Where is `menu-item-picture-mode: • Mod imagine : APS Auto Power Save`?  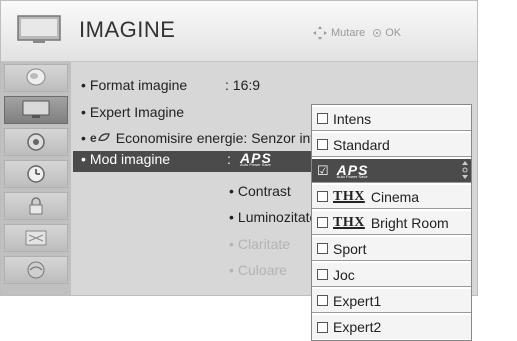
menu-item-picture-mode: • Mod imagine : APS Auto Power Save is located at coordinates (176, 158).